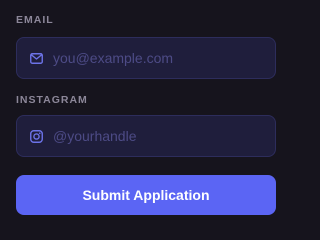  Describe the element at coordinates (153, 136) in the screenshot. I see `instagram-input` at that location.